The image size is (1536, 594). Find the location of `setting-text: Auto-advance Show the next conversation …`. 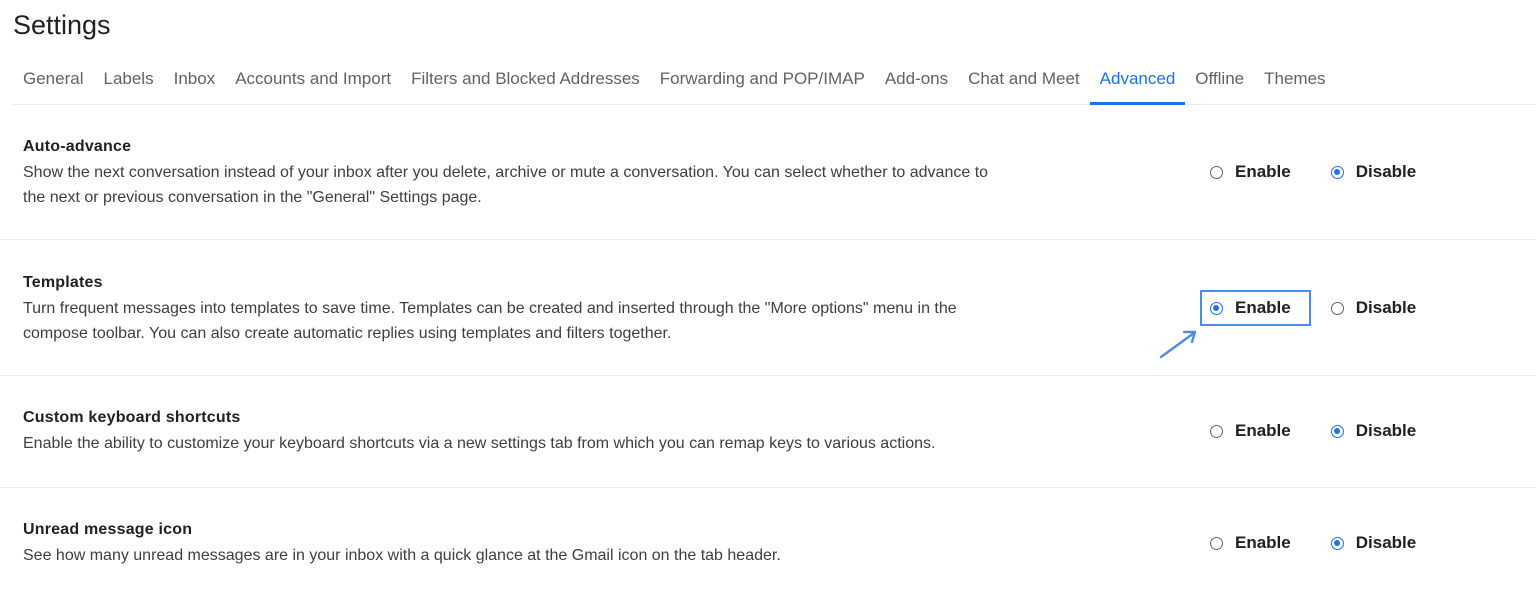

setting-text: Auto-advance Show the next conversation … is located at coordinates (573, 173).